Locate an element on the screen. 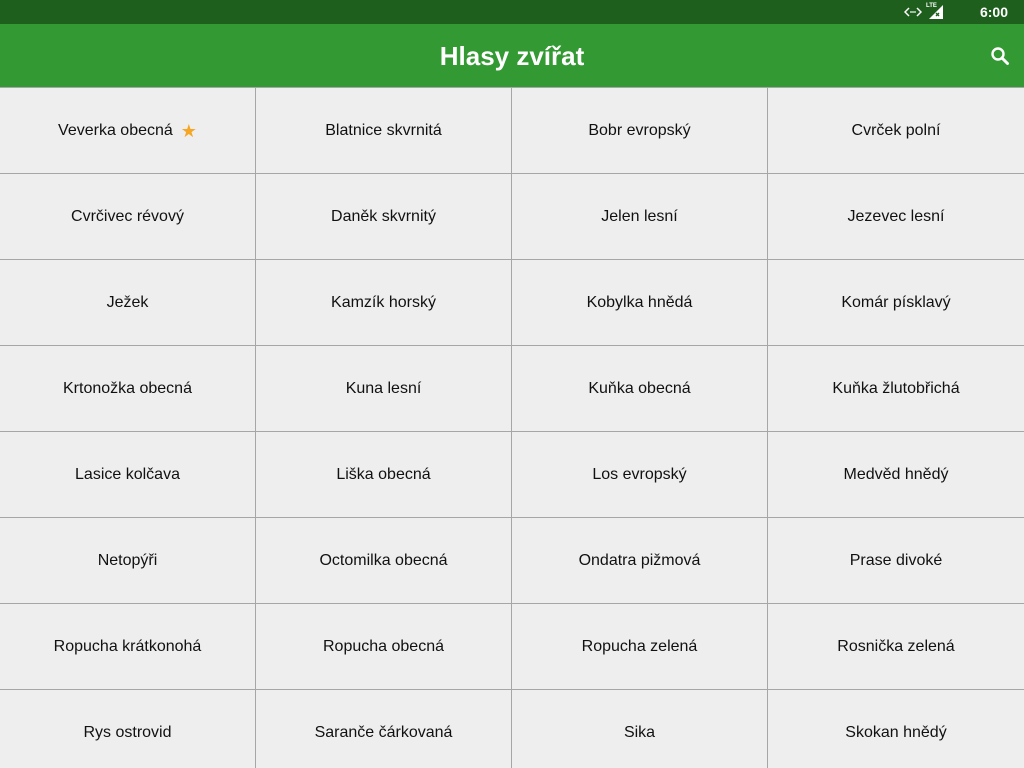 The image size is (1024, 768). animal-tile: Ondatra pižmová is located at coordinates (640, 561).